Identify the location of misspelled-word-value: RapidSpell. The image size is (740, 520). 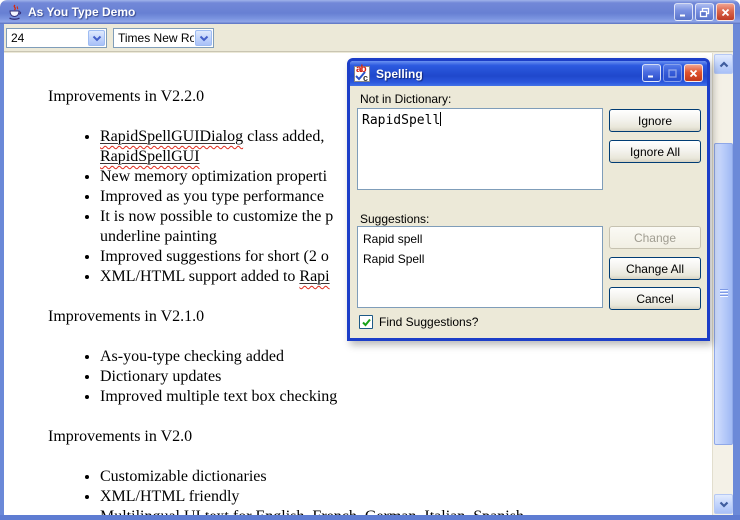
(401, 120).